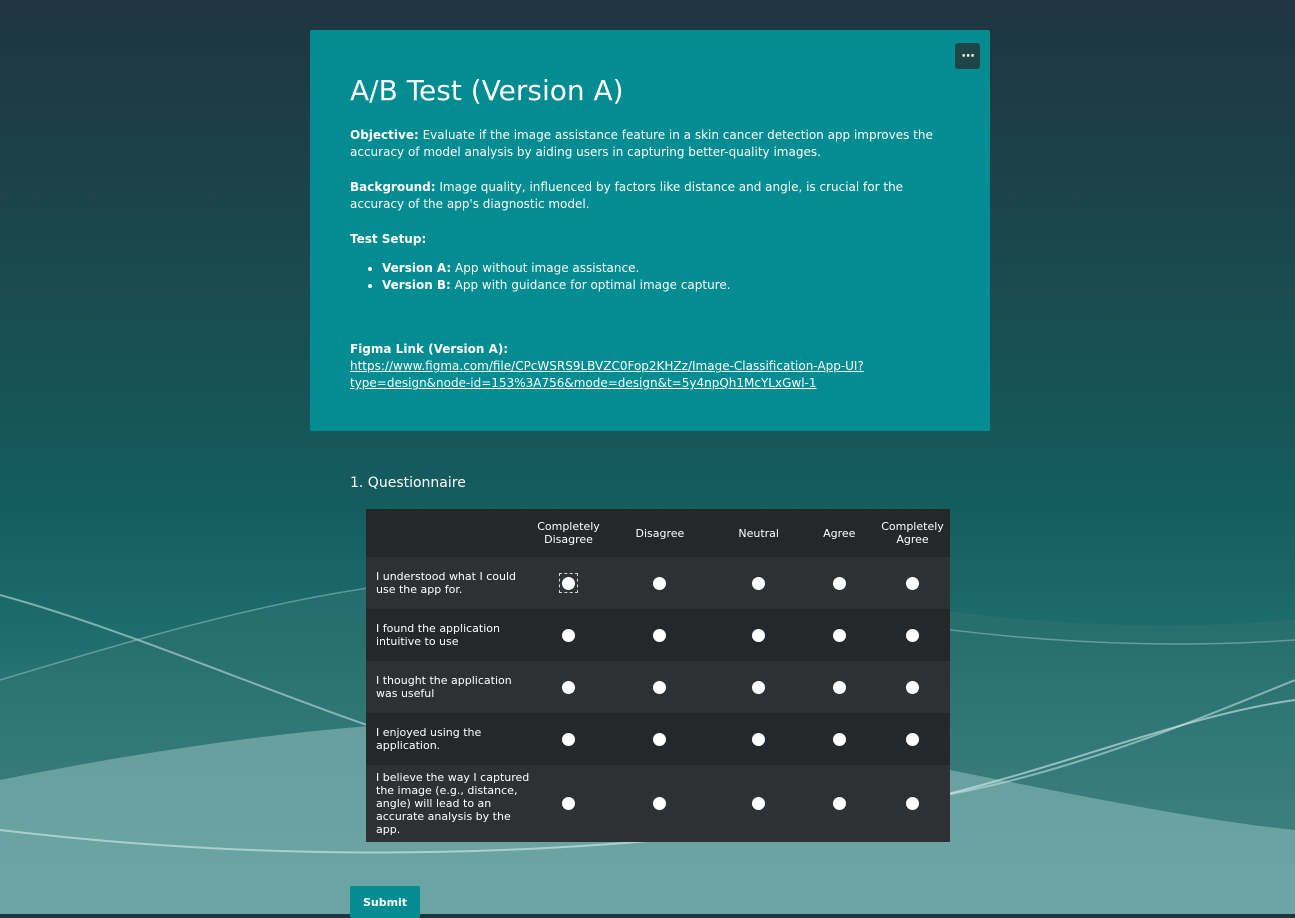 Image resolution: width=1295 pixels, height=918 pixels. Describe the element at coordinates (429, 739) in the screenshot. I see `row-statement: I enjoyed using the application.` at that location.